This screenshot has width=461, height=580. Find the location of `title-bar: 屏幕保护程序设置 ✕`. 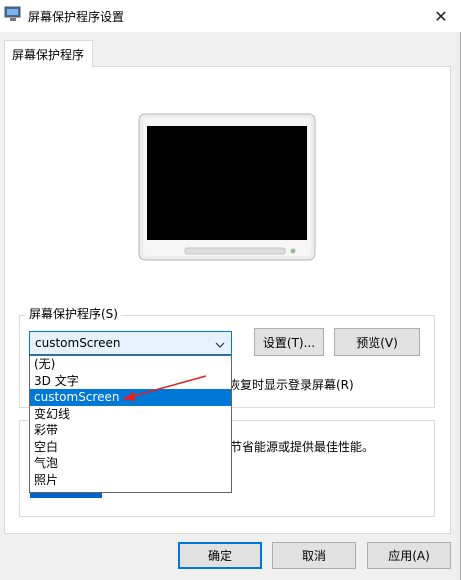

title-bar: 屏幕保护程序设置 ✕ is located at coordinates (230, 16).